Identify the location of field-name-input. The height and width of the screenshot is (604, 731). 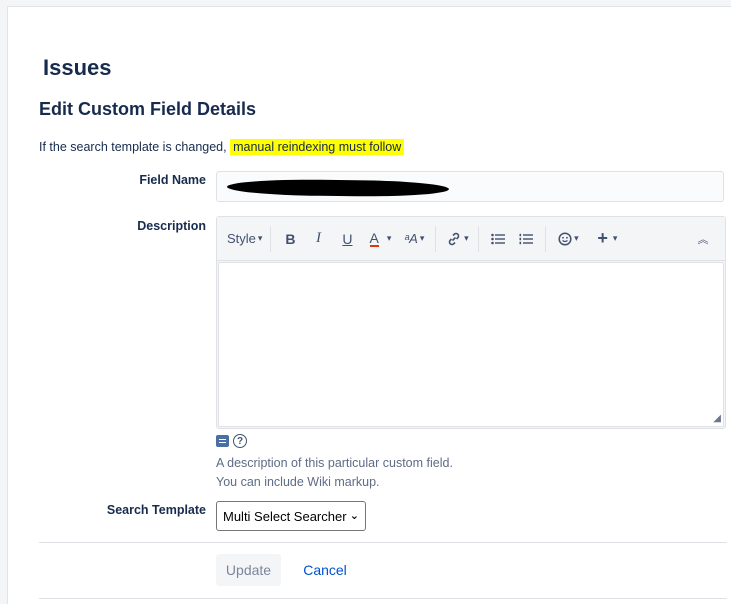
(470, 186).